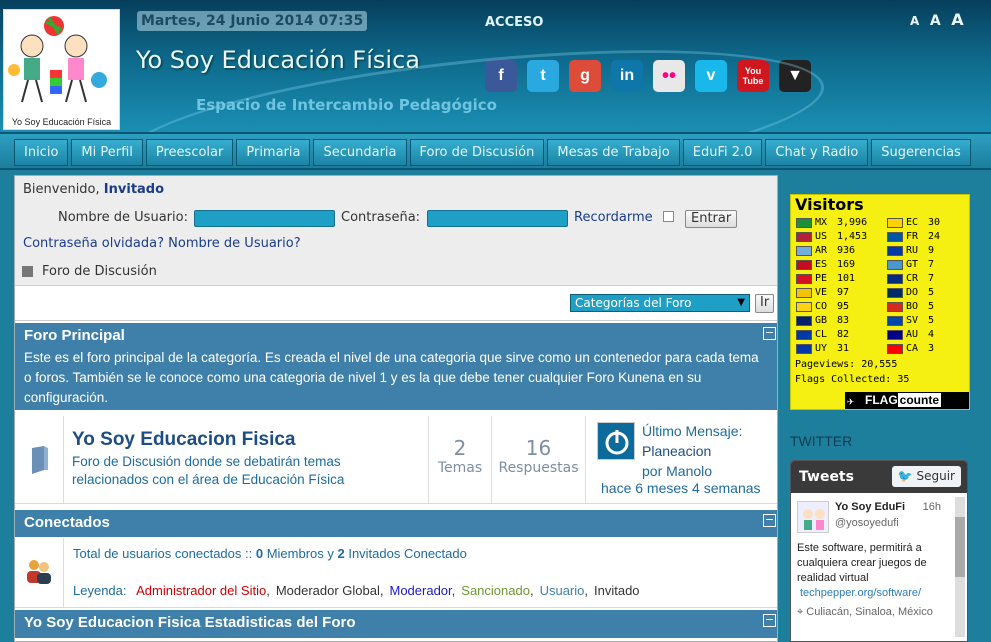 This screenshot has width=991, height=642. I want to click on facebook-icon: f, so click(501, 76).